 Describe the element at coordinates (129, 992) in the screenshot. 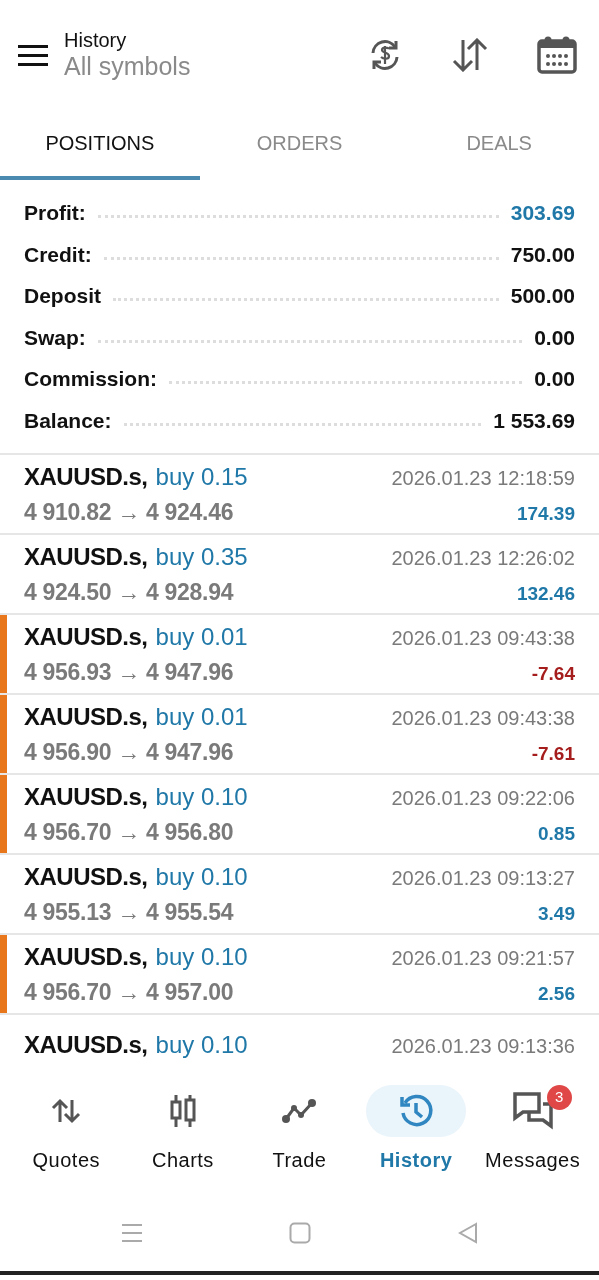

I see `price-range: 4 956.70 → 4 957.00` at that location.